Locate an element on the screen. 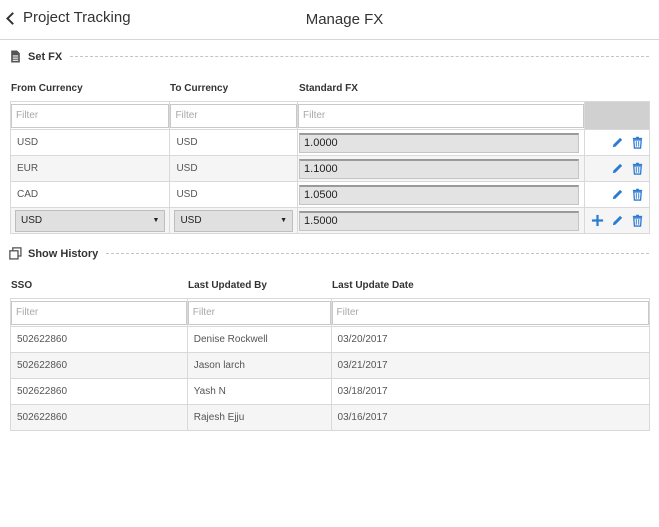 This screenshot has width=659, height=527. from-currency: CAD is located at coordinates (28, 194).